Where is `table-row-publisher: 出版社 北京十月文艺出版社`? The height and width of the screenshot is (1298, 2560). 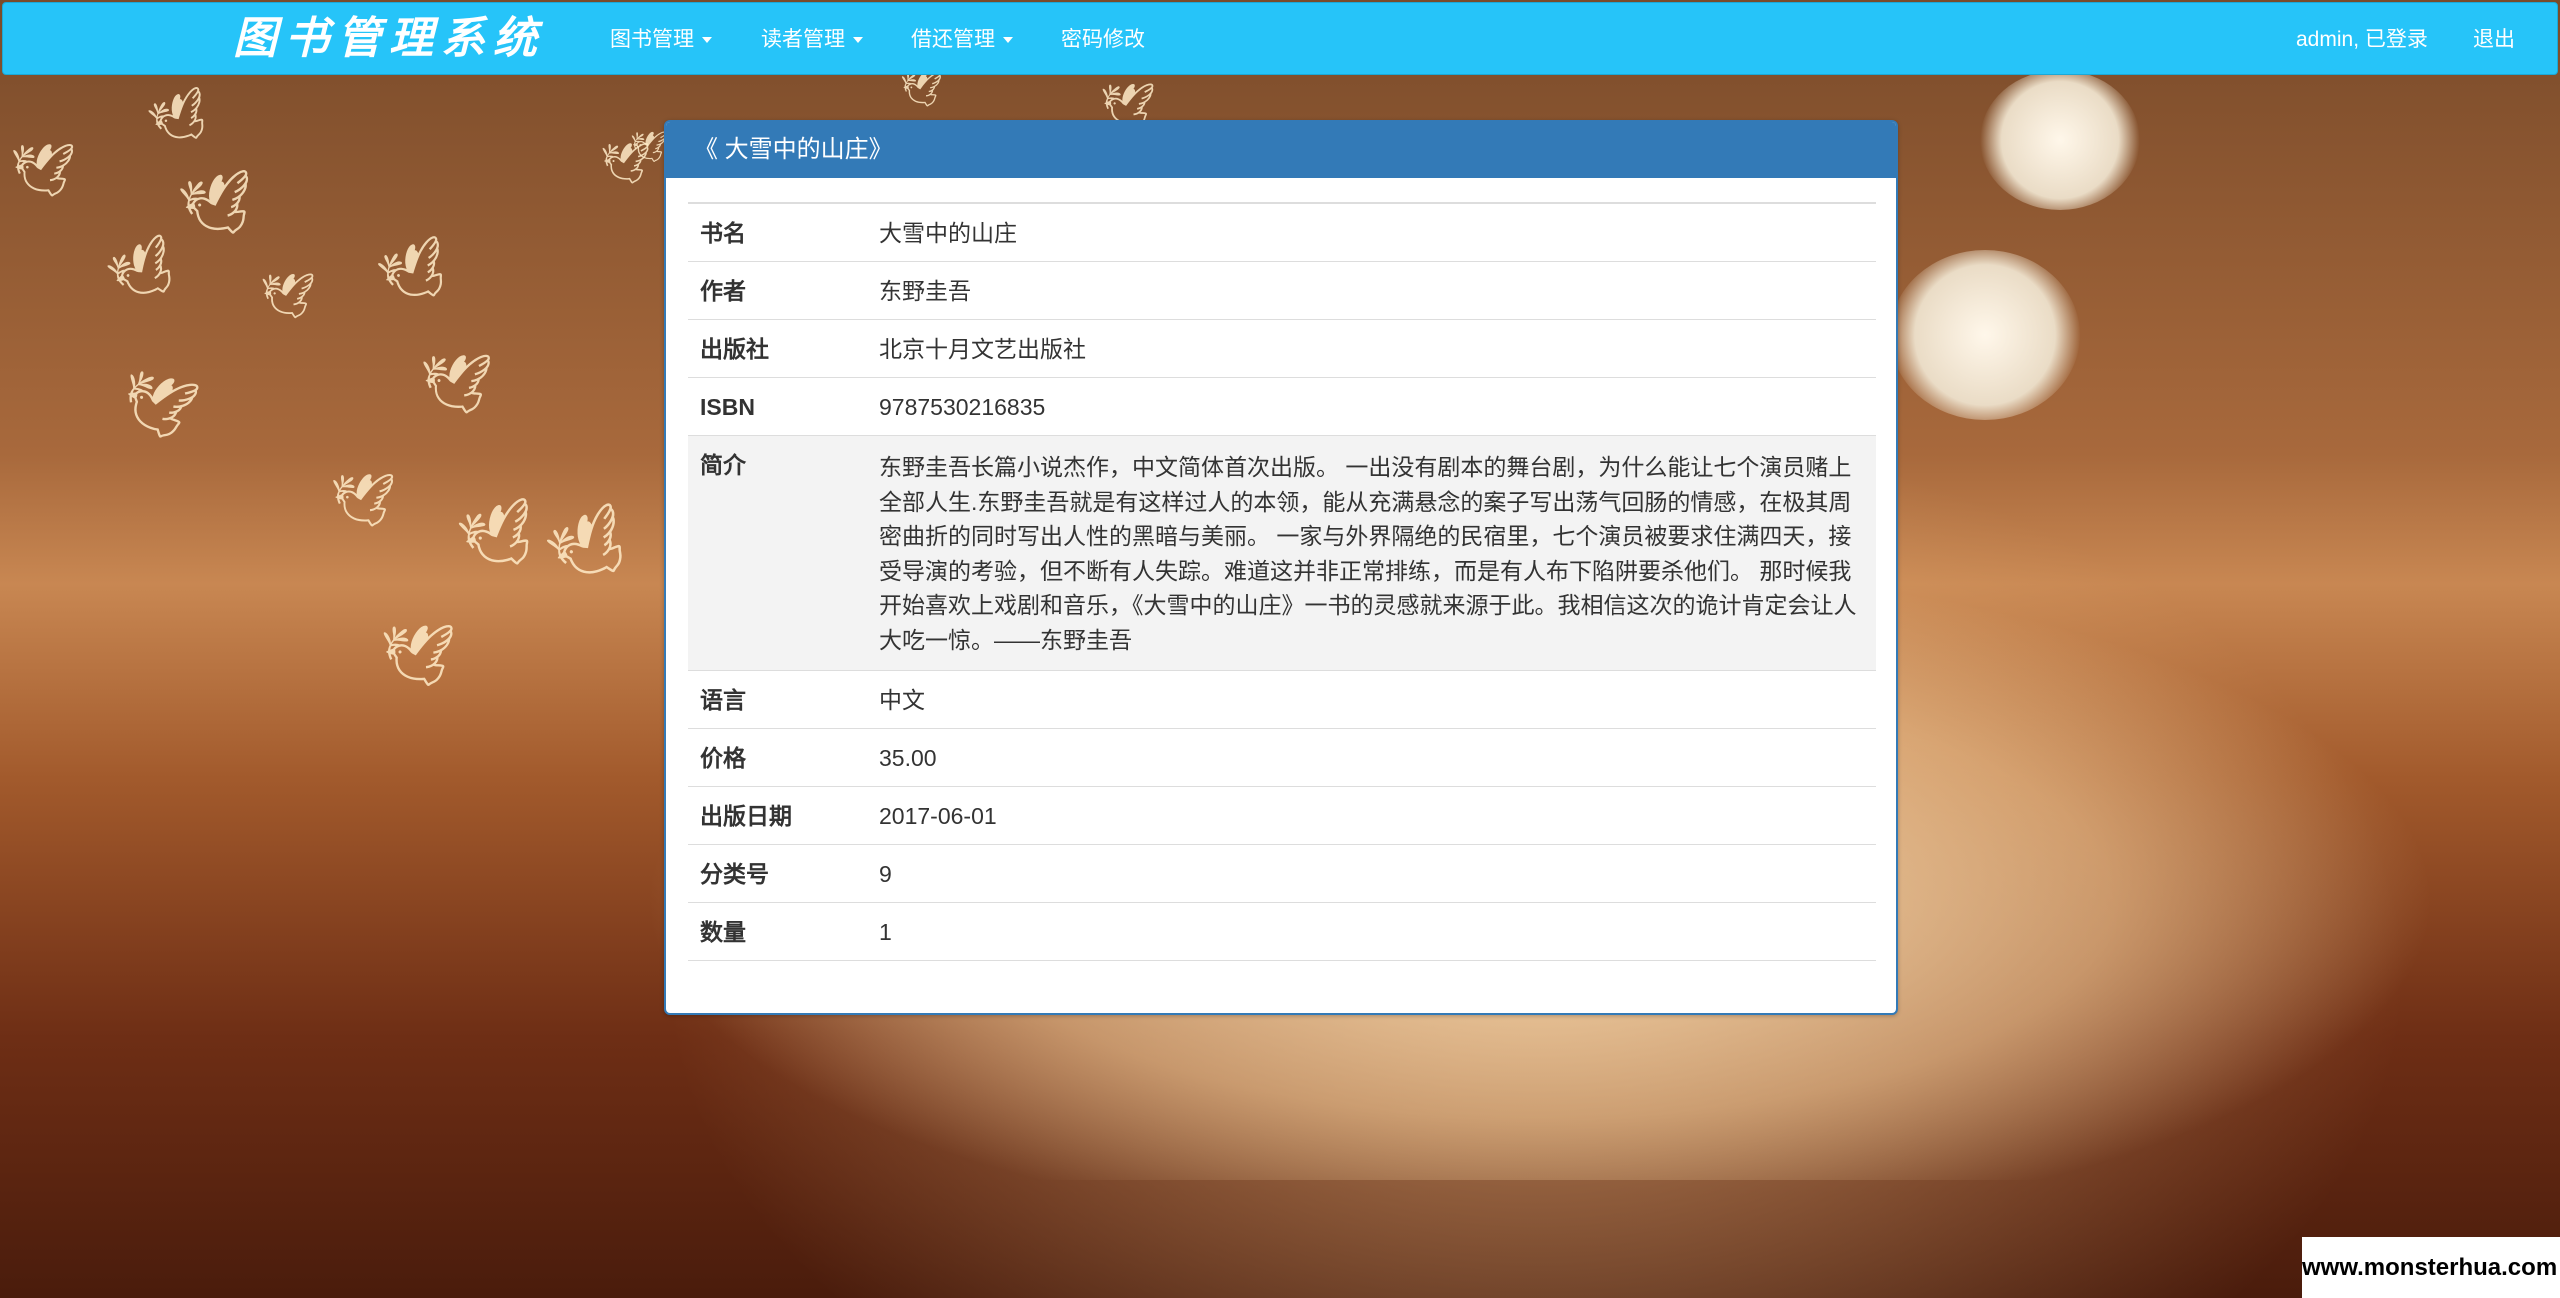
table-row-publisher: 出版社 北京十月文艺出版社 is located at coordinates (1282, 348).